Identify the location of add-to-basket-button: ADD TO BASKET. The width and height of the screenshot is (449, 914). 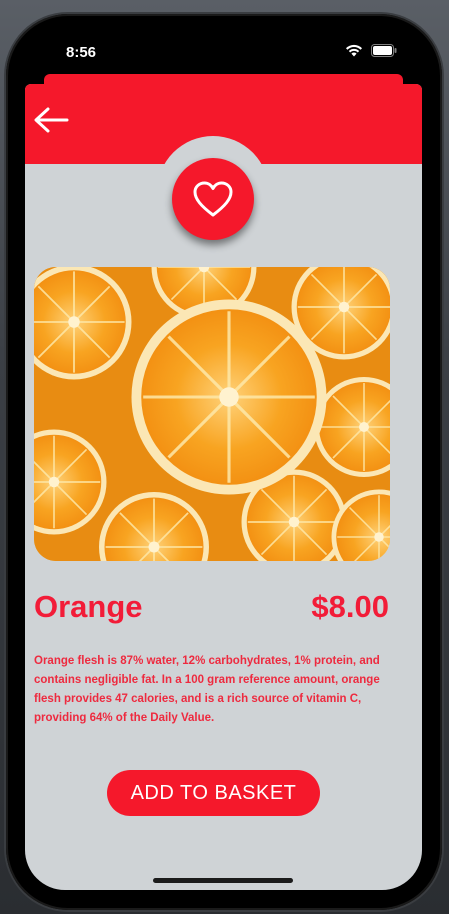
(213, 793).